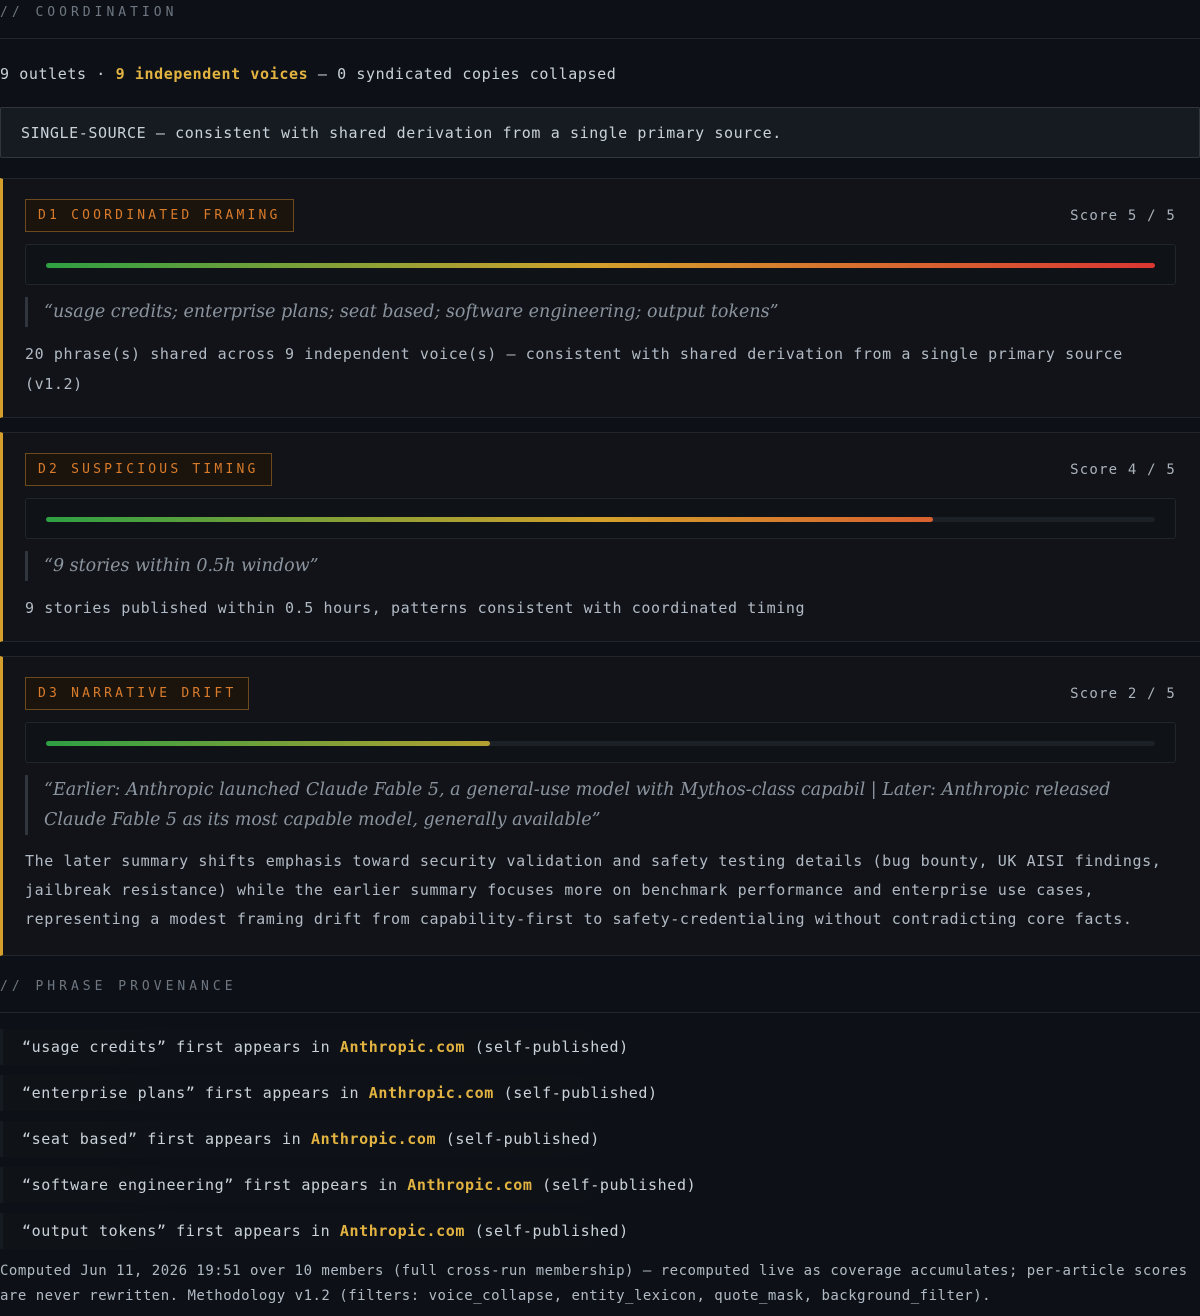 This screenshot has width=1200, height=1316. I want to click on score-label: Score 2 / 5, so click(1123, 693).